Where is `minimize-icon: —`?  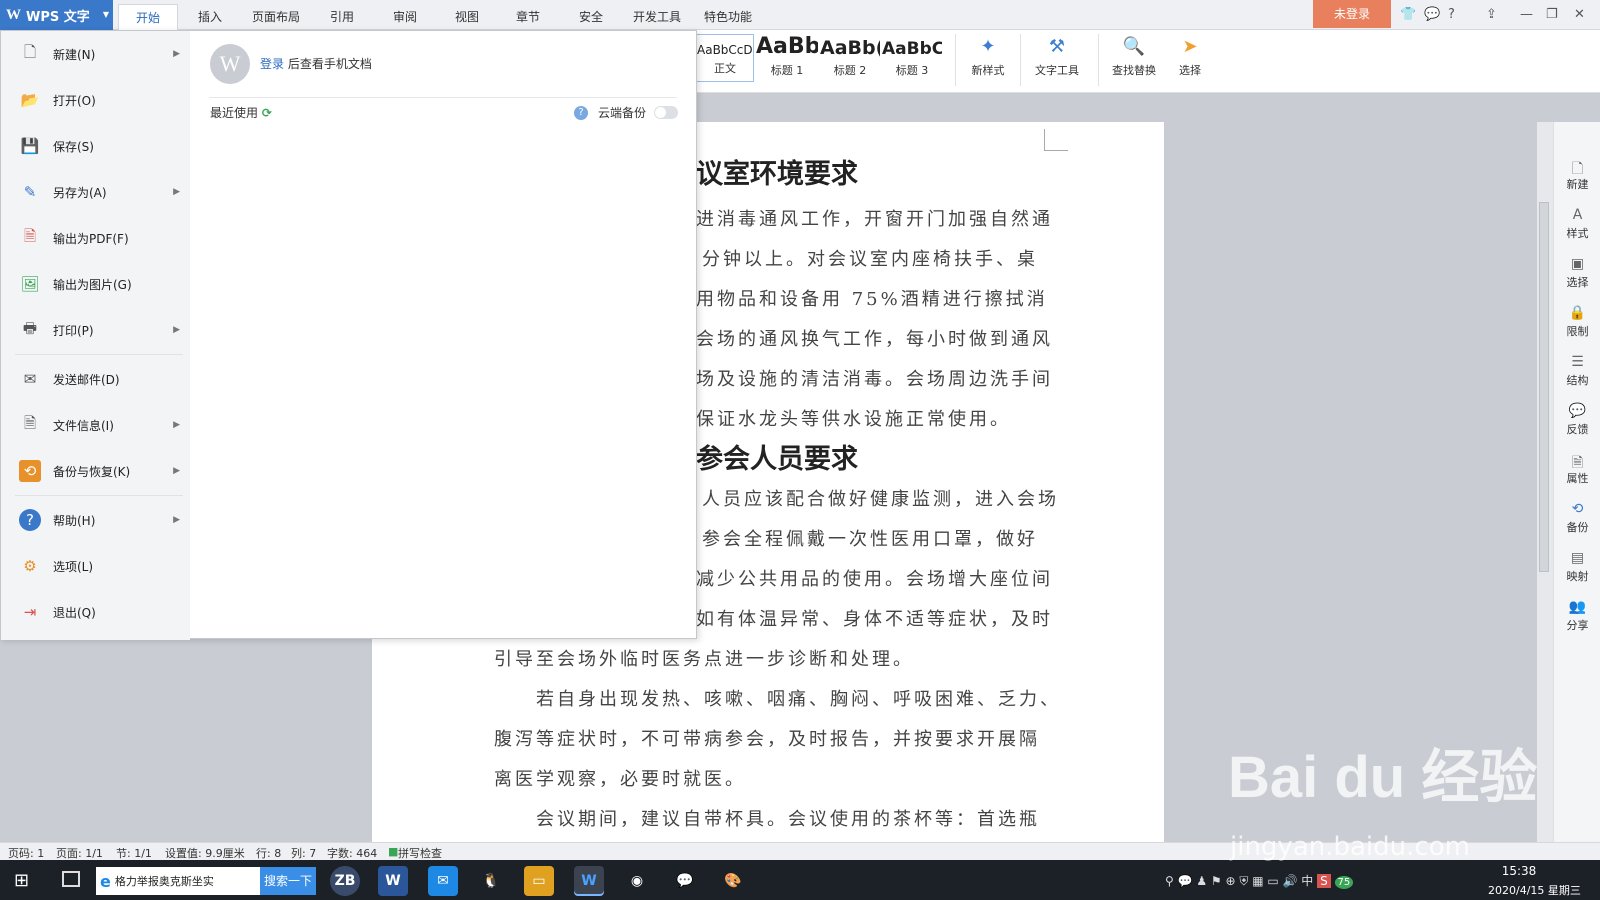
minimize-icon: — is located at coordinates (1526, 14).